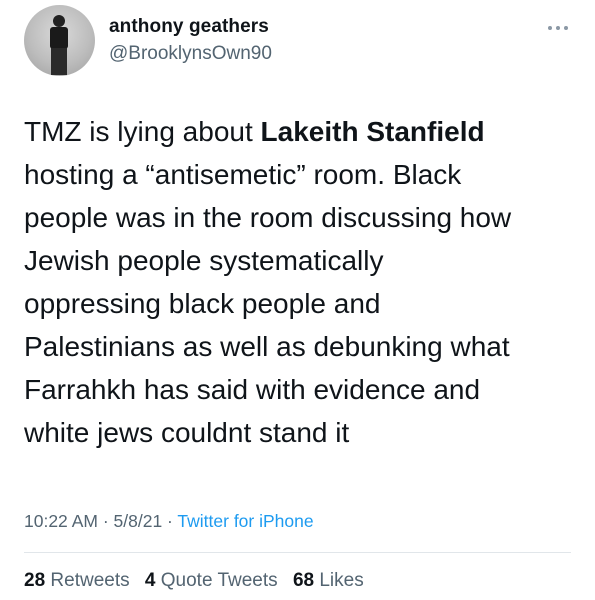 This screenshot has width=595, height=600. Describe the element at coordinates (372, 131) in the screenshot. I see `mentioned-name: Lakeith Stanfield` at that location.